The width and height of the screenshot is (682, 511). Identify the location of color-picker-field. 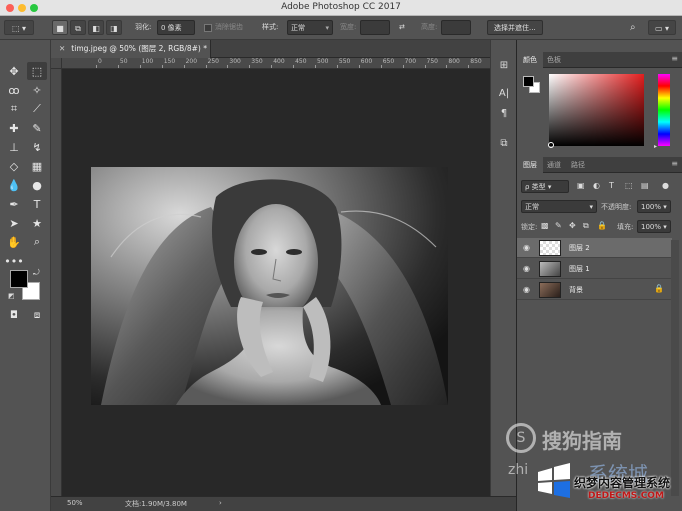
(596, 110).